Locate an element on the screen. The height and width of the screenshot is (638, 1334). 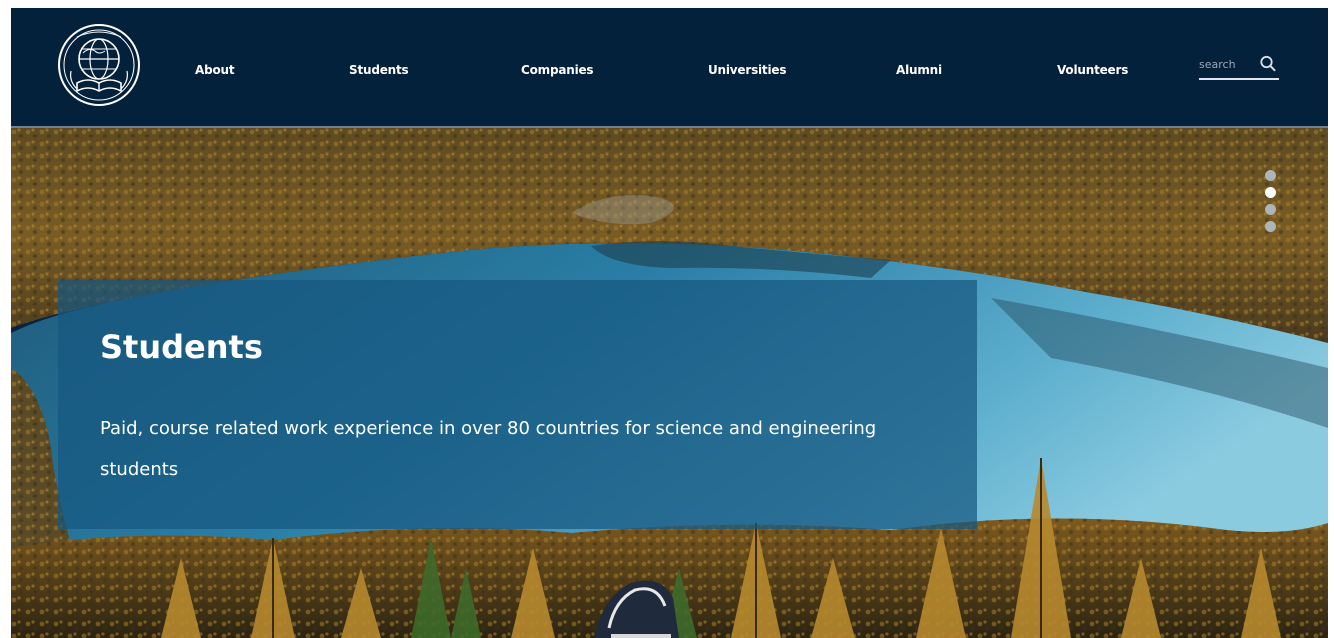
slider-pagination is located at coordinates (1271, 203).